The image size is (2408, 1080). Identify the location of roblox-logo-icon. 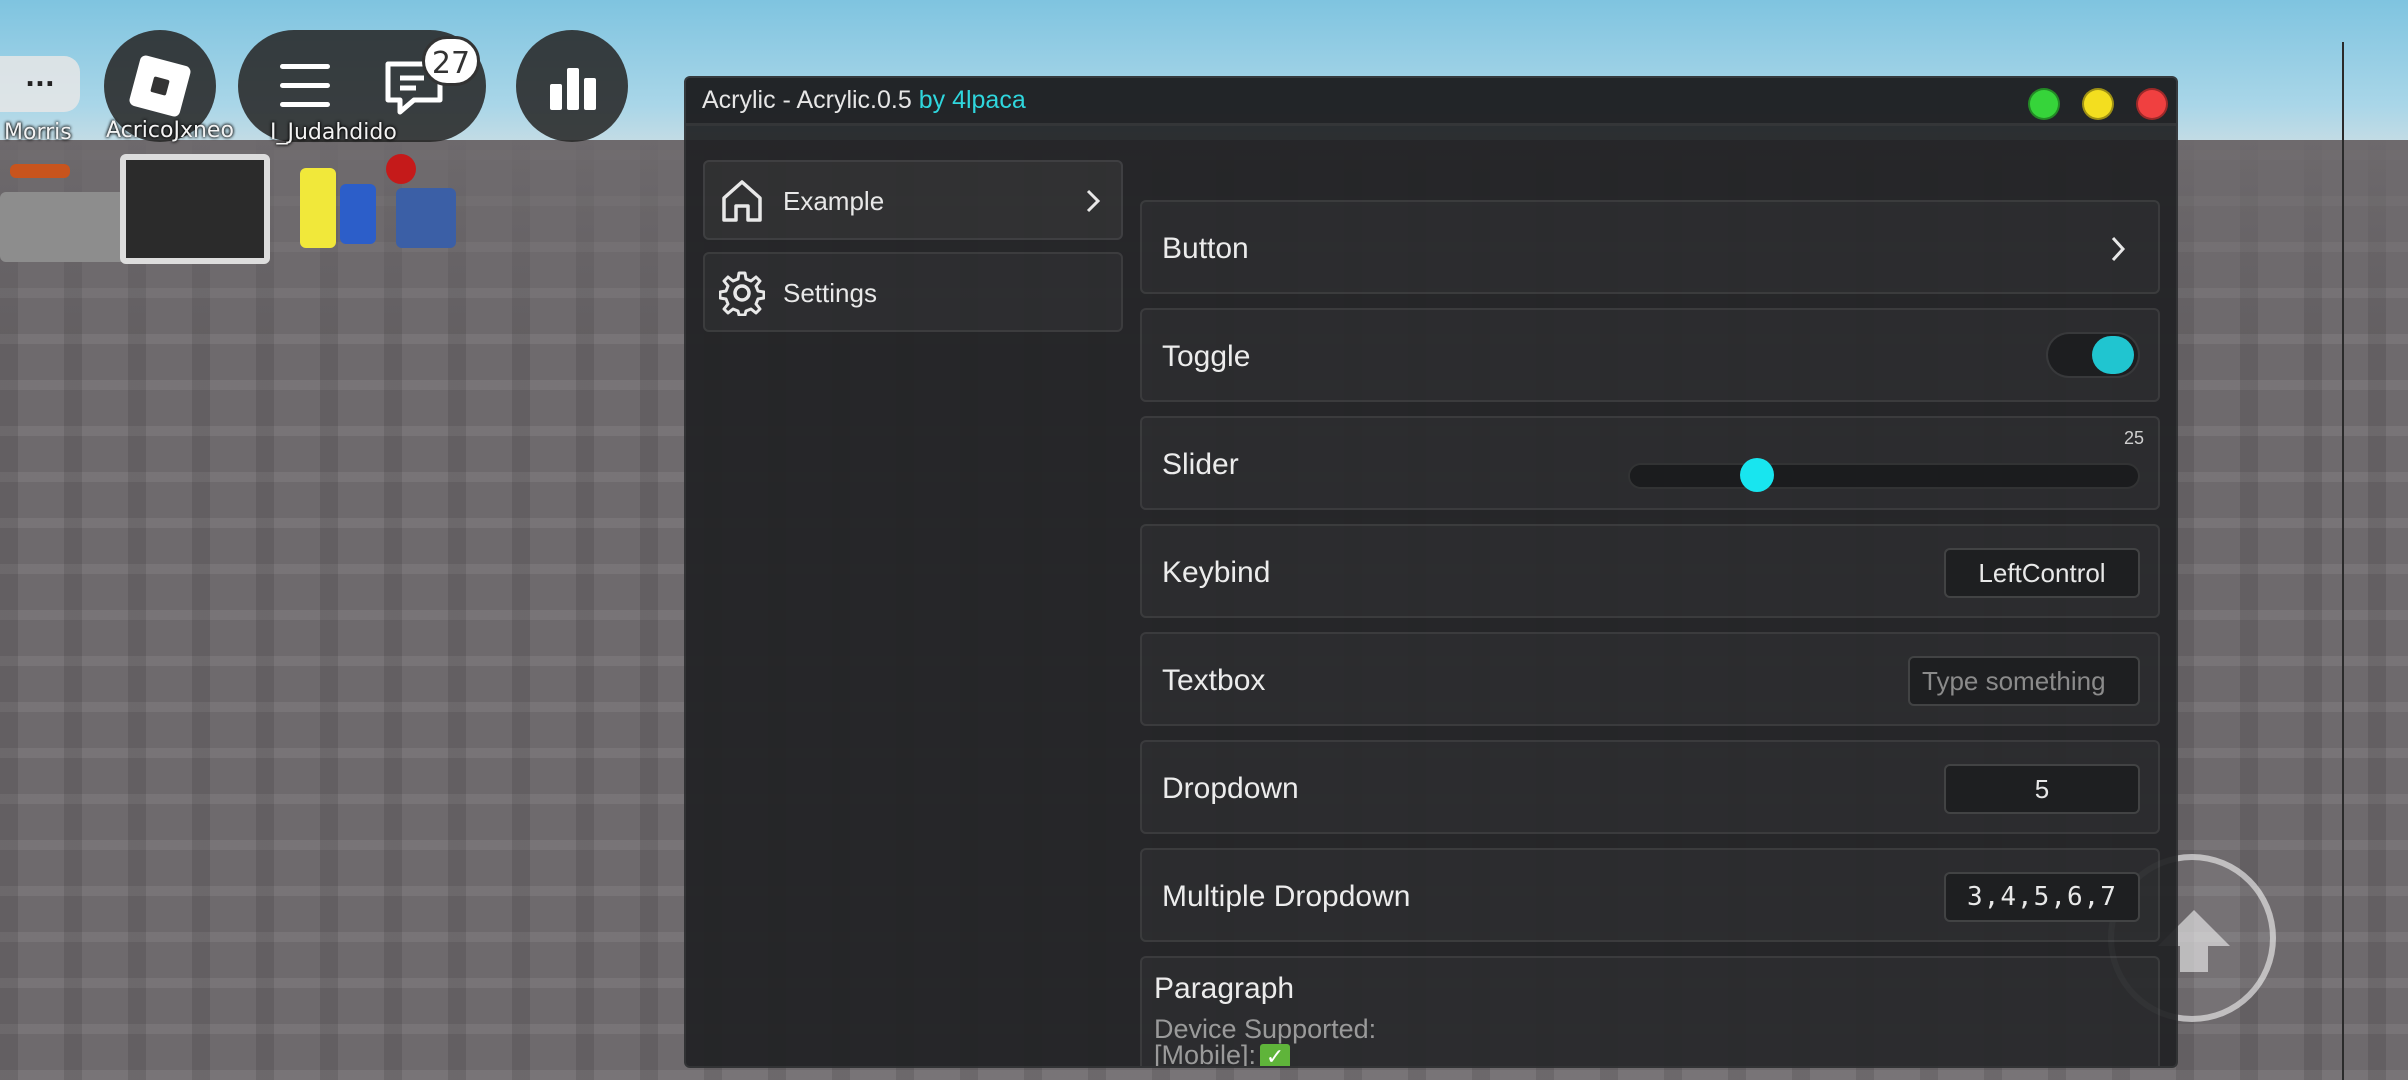
(160, 86).